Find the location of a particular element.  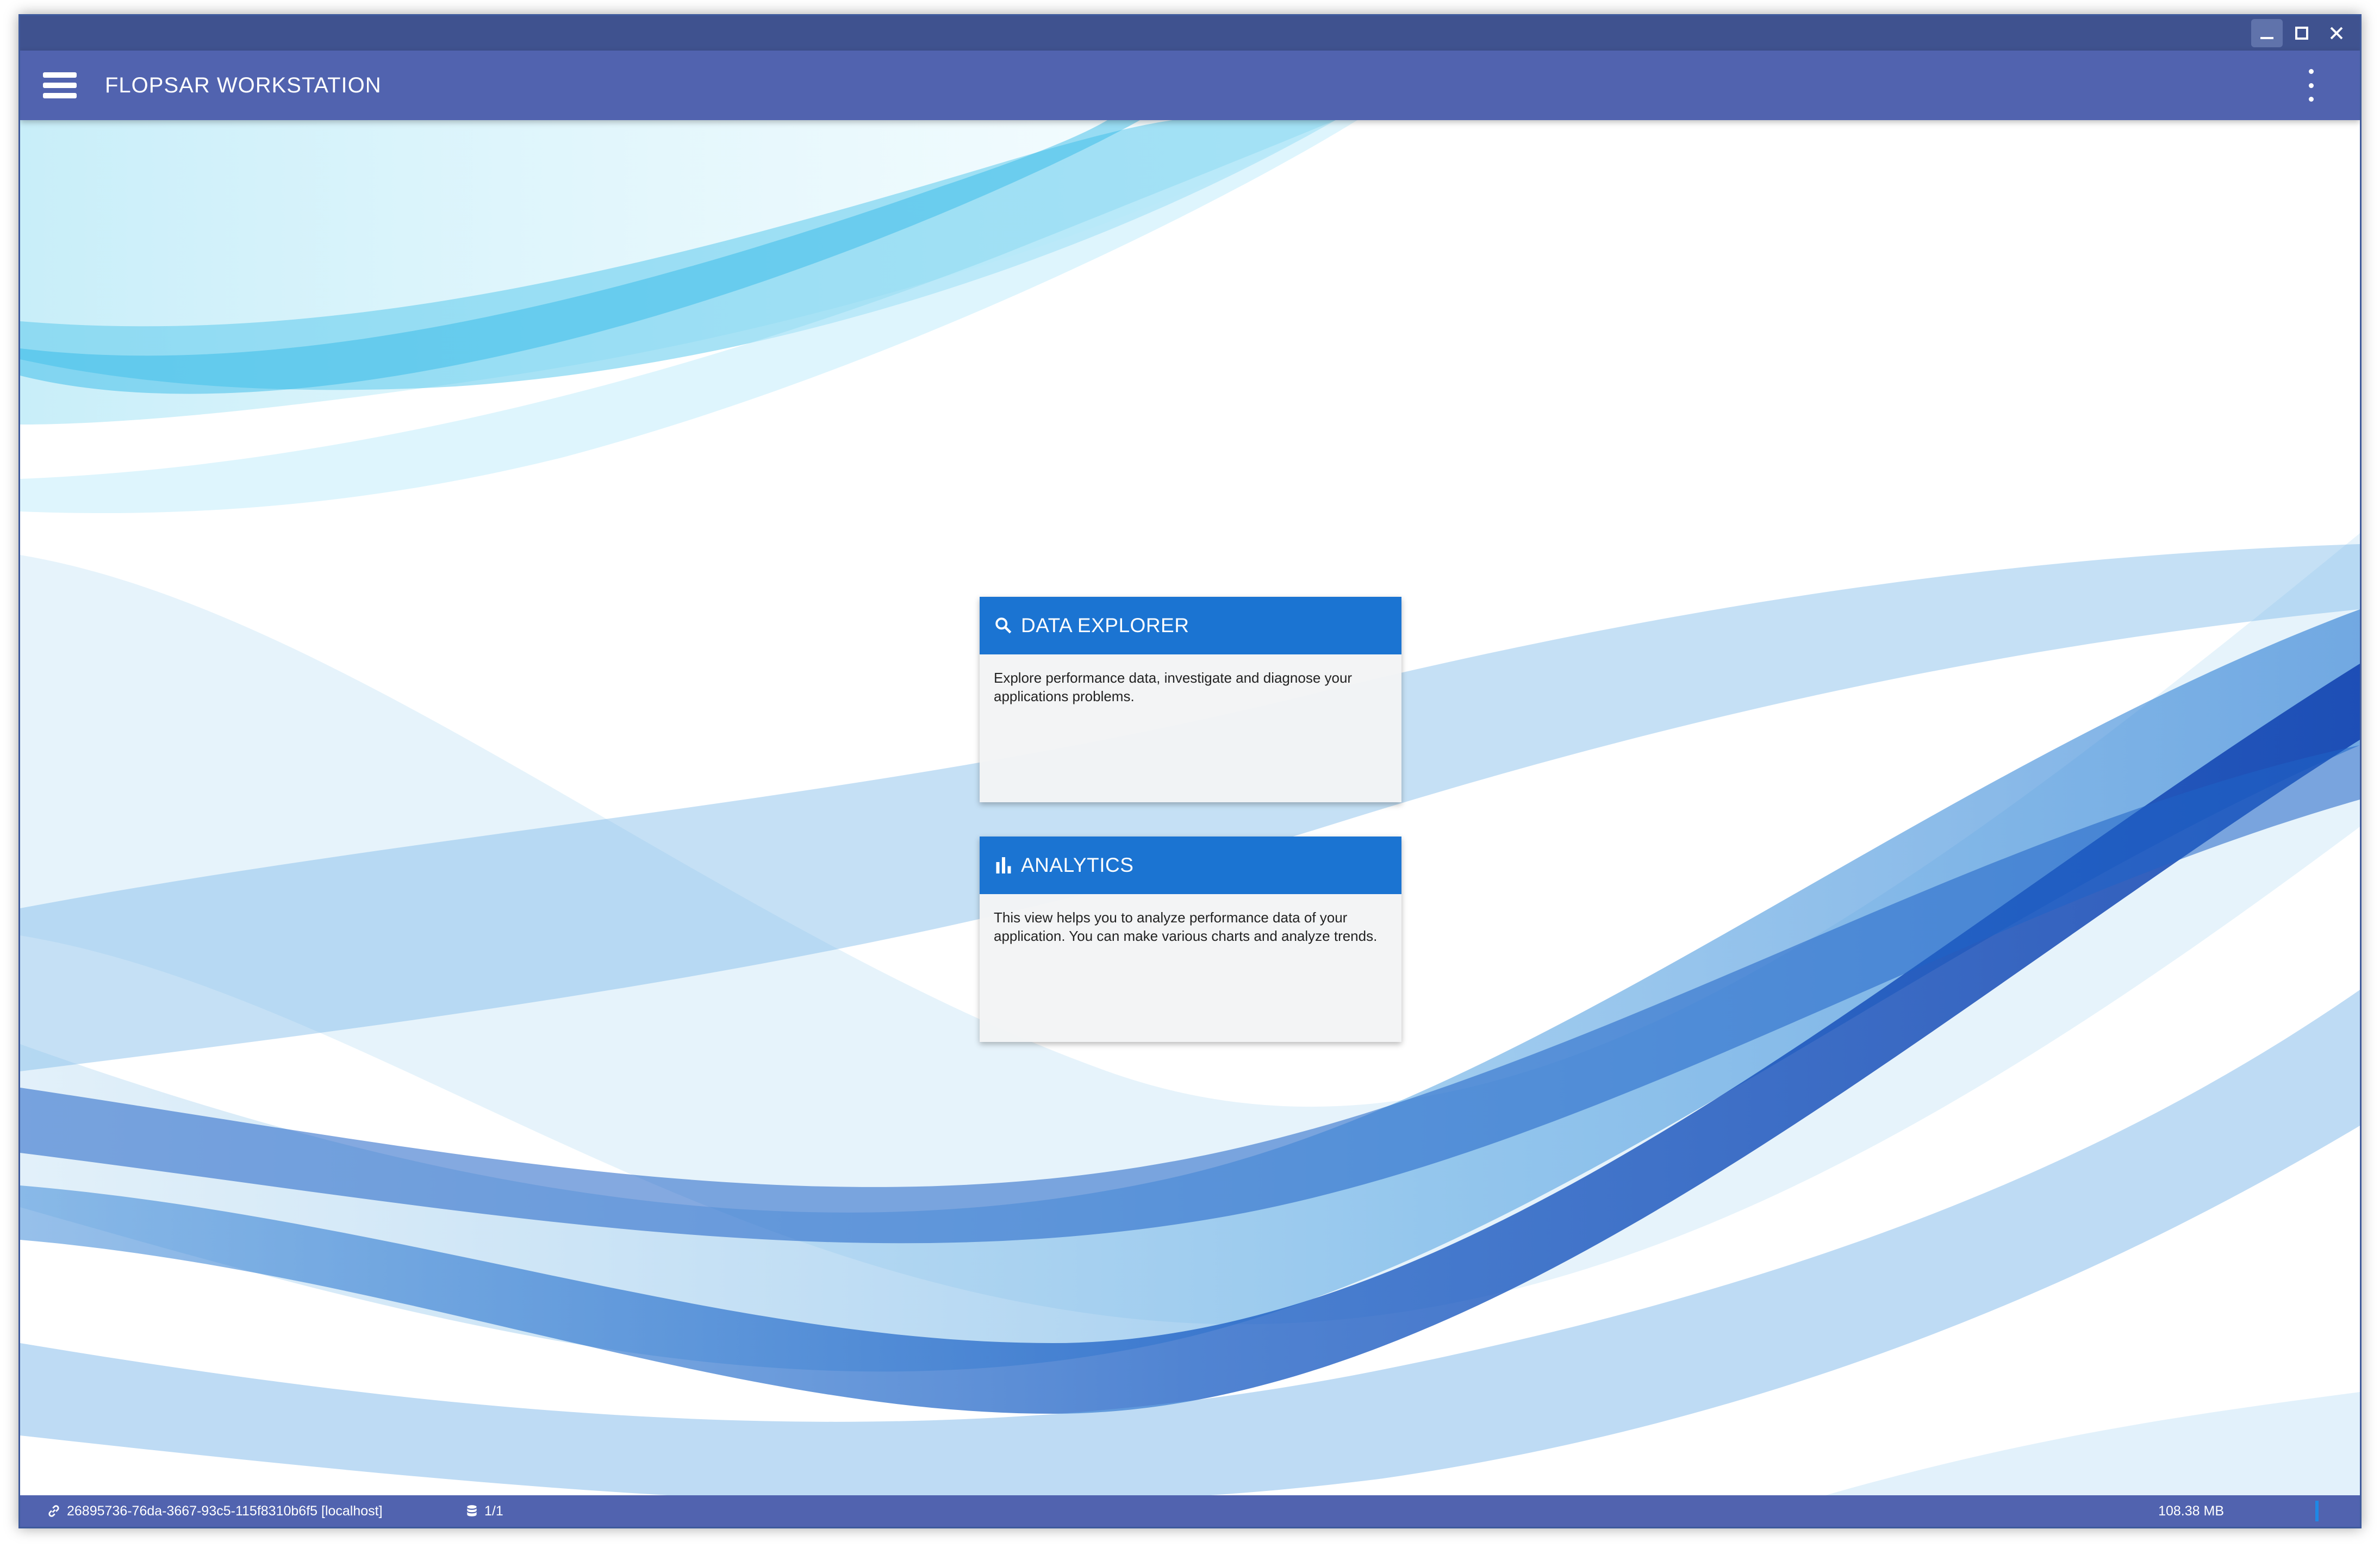

maximize-button is located at coordinates (2301, 33).